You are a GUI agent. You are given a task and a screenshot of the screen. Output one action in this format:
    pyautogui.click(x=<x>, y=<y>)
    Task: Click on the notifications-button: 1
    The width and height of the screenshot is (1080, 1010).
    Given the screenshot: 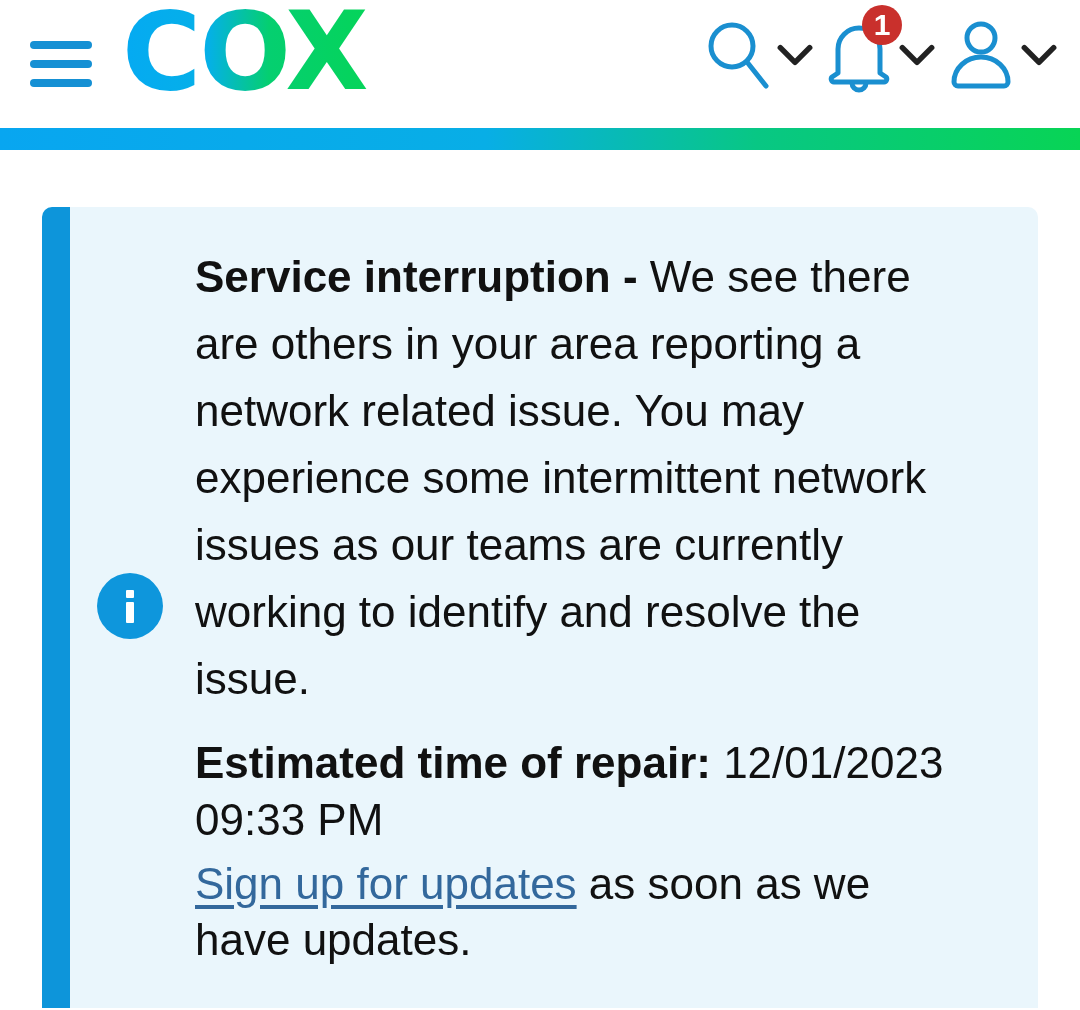 What is the action you would take?
    pyautogui.click(x=881, y=47)
    